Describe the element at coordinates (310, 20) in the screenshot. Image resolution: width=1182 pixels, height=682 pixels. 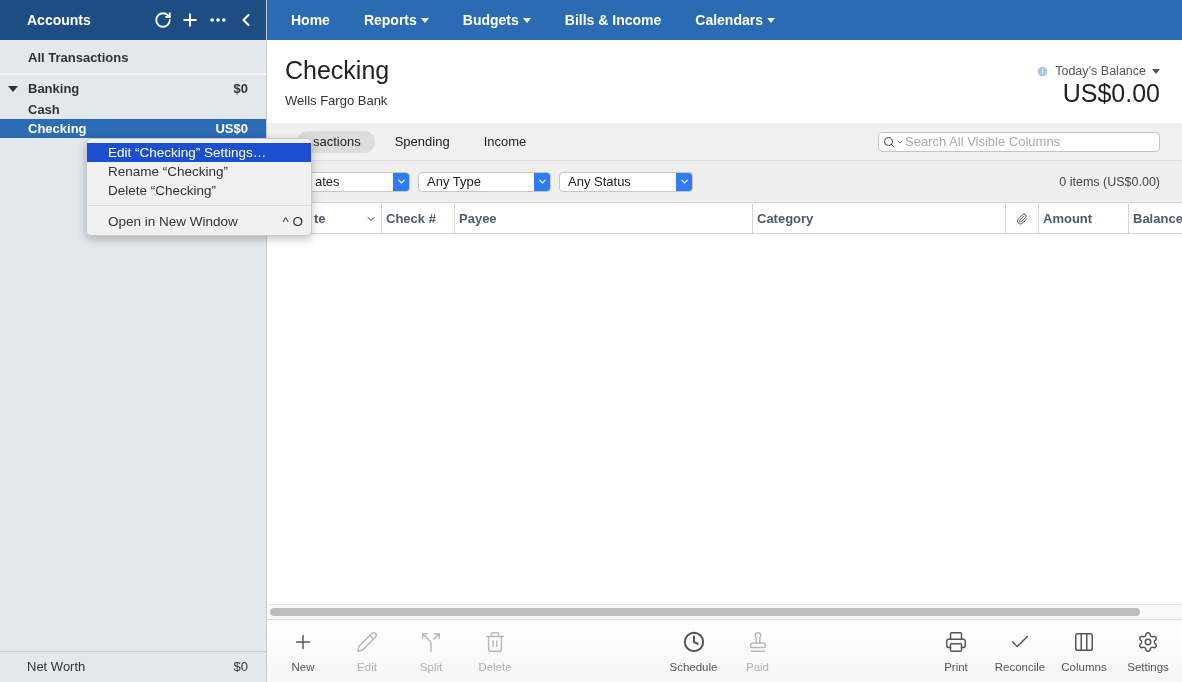
I see `nav-link: Home` at that location.